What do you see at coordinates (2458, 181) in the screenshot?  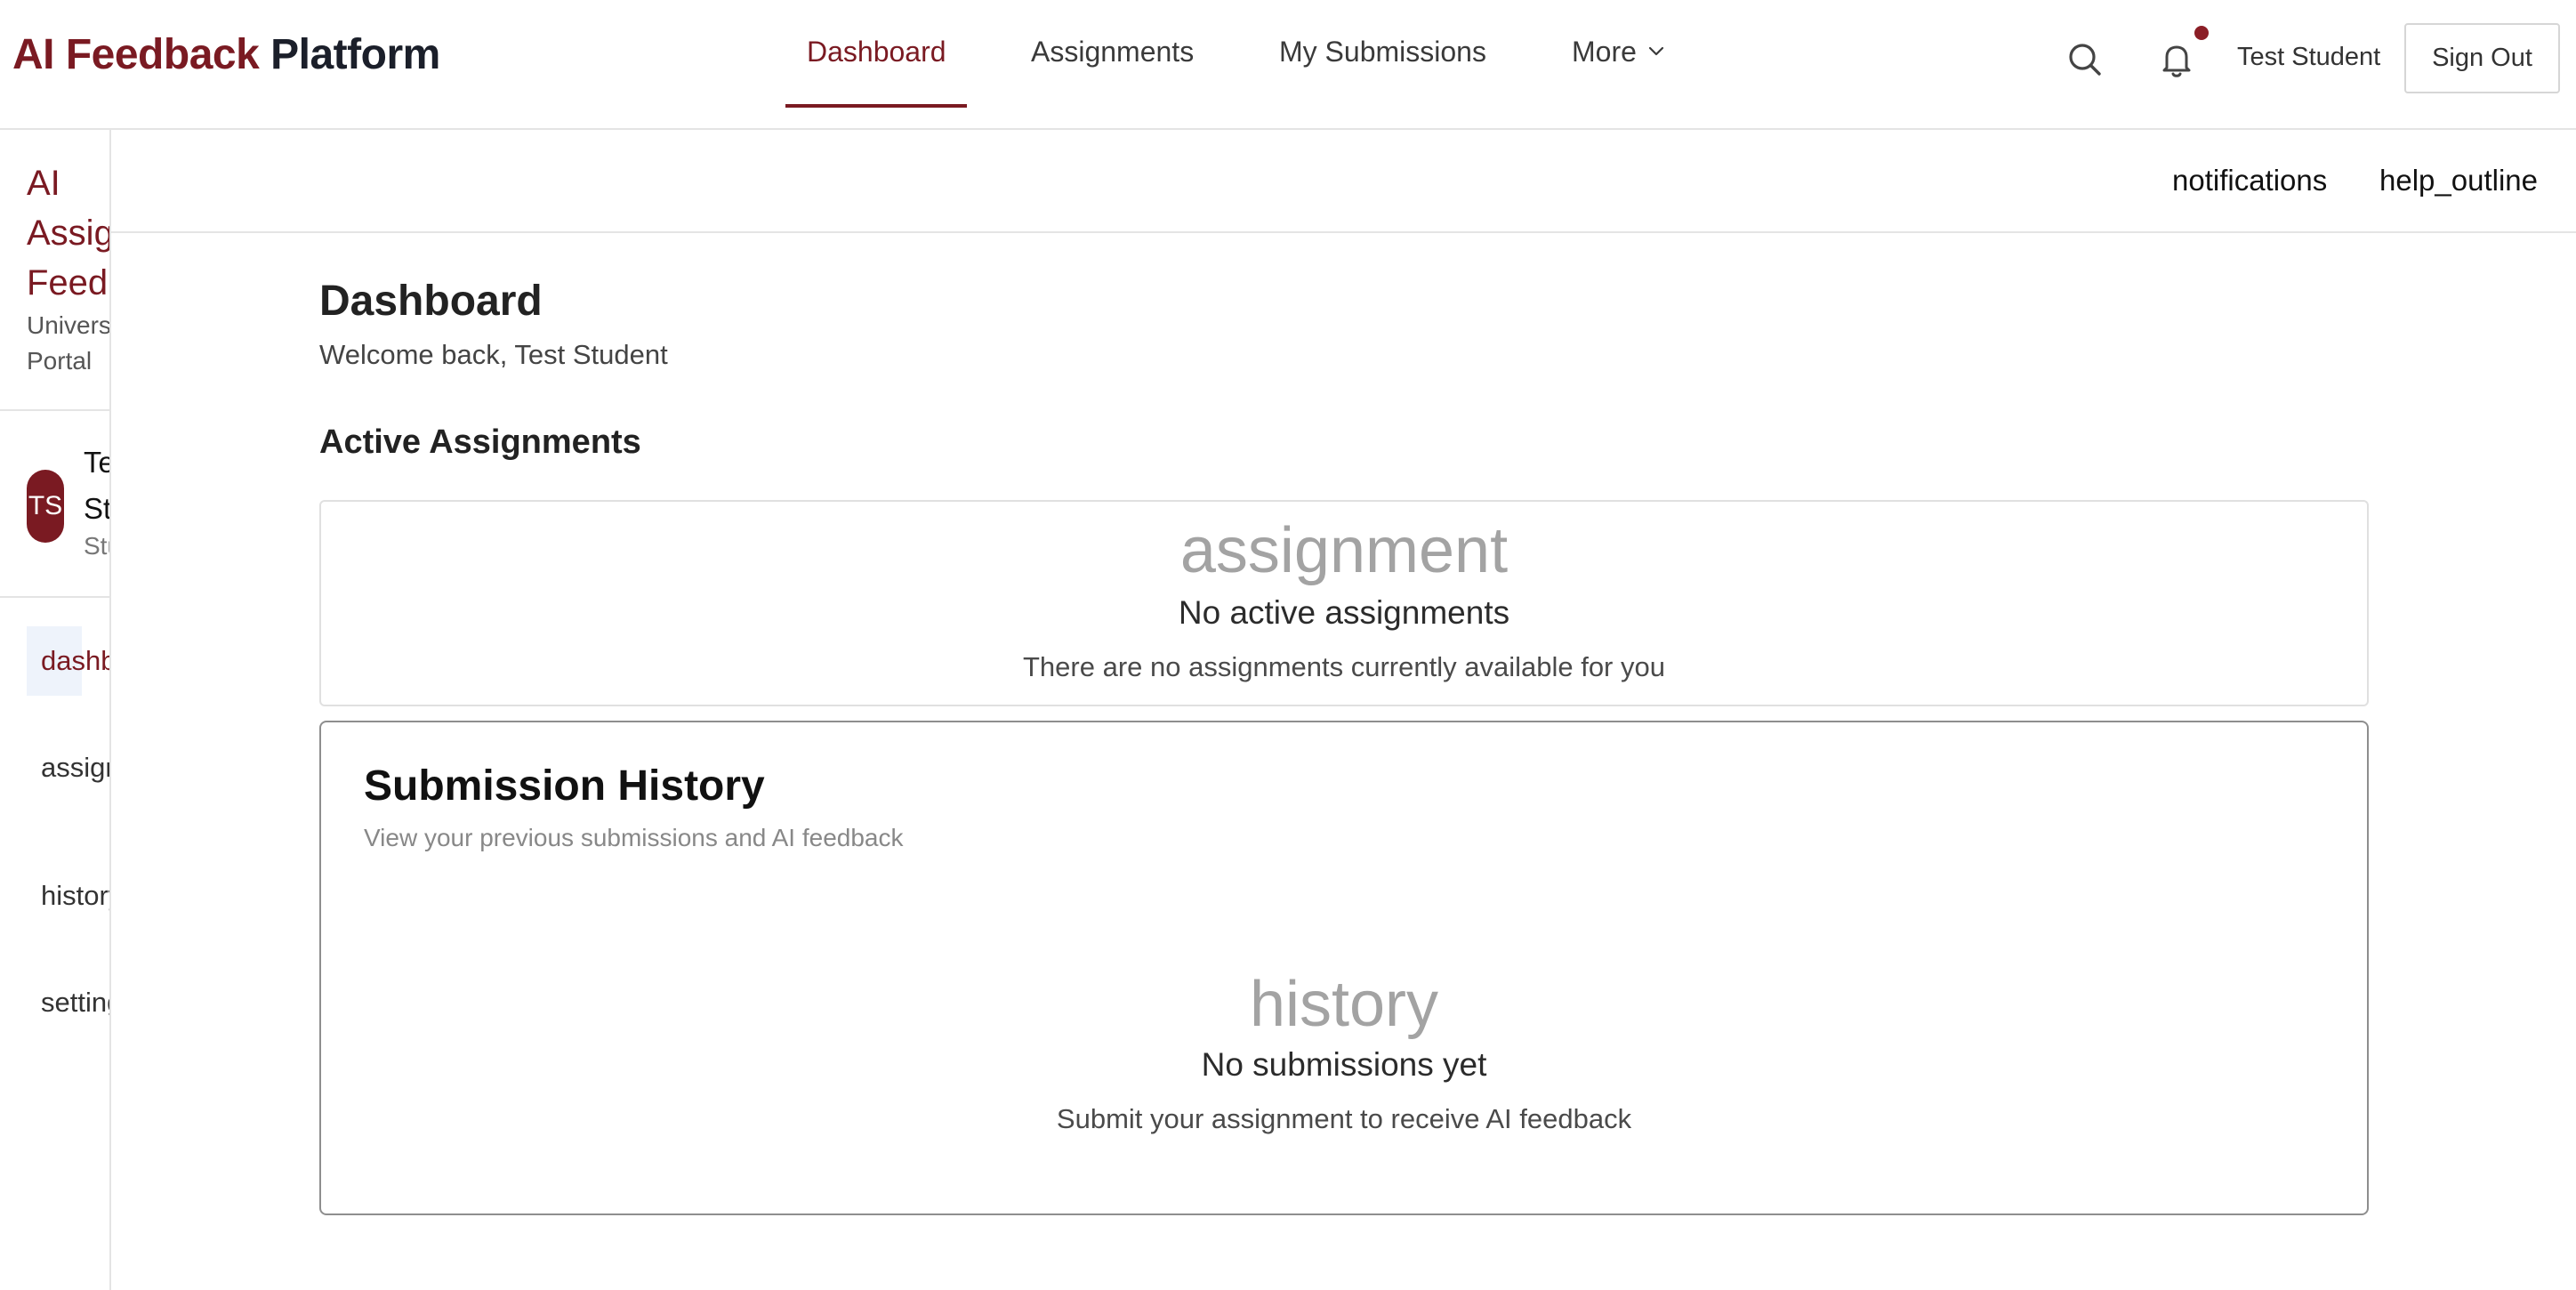 I see `help-outline-icon: help_outline` at bounding box center [2458, 181].